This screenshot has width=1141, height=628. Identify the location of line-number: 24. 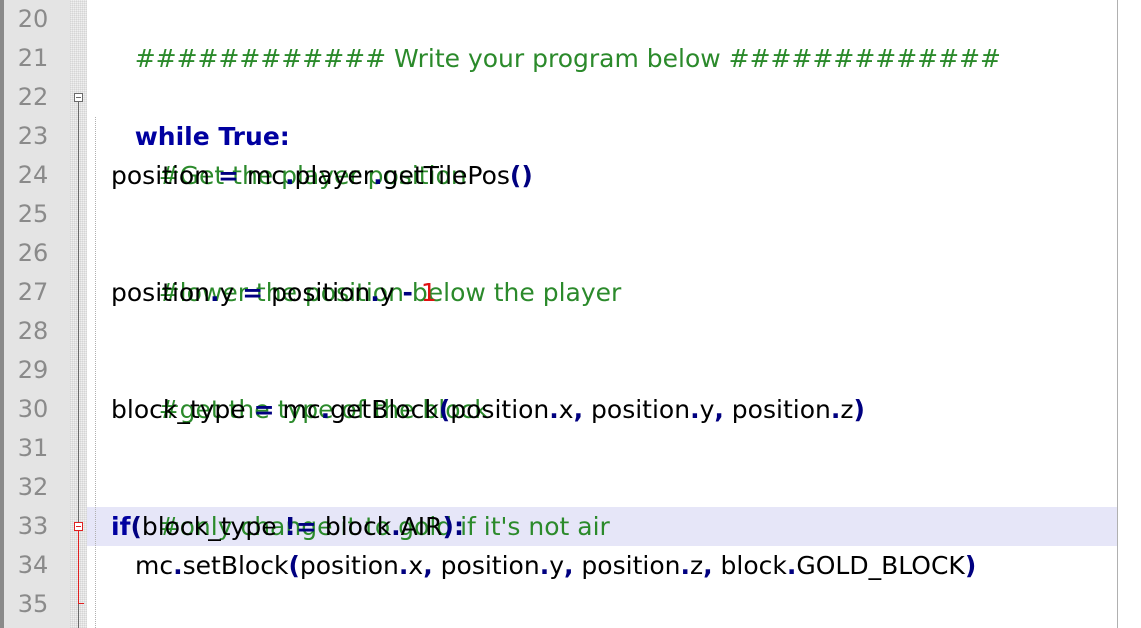
(33, 175).